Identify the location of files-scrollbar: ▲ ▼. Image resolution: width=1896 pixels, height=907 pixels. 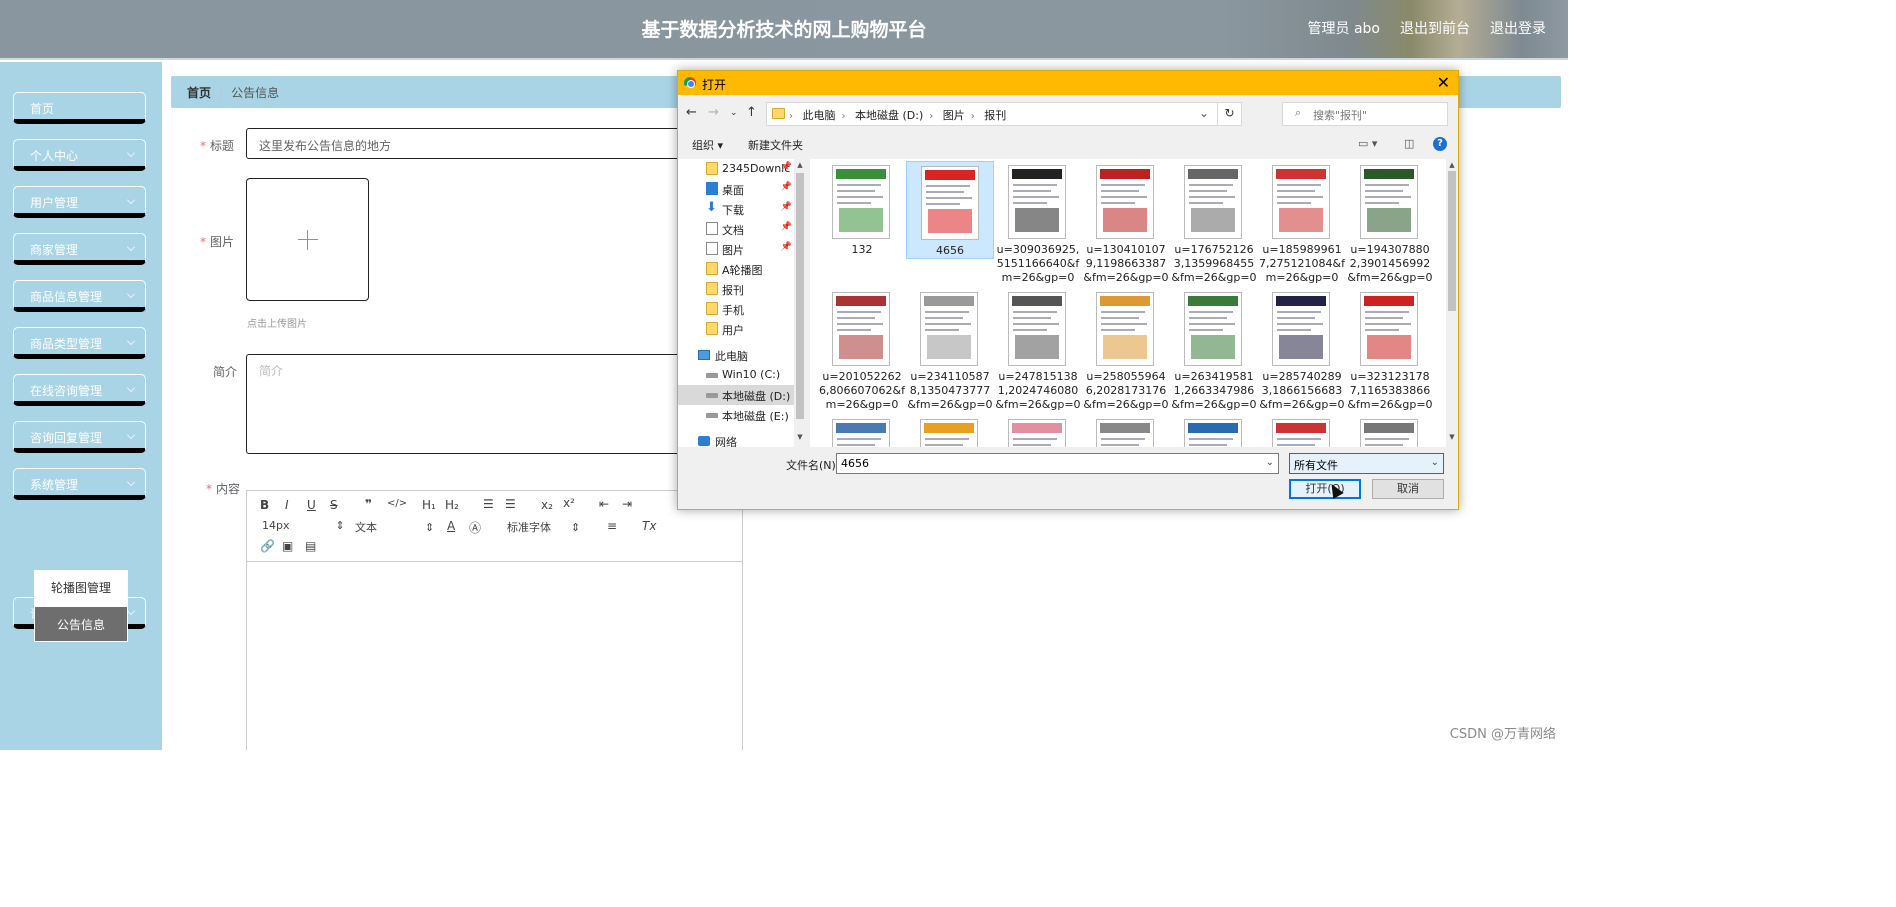
(1452, 303).